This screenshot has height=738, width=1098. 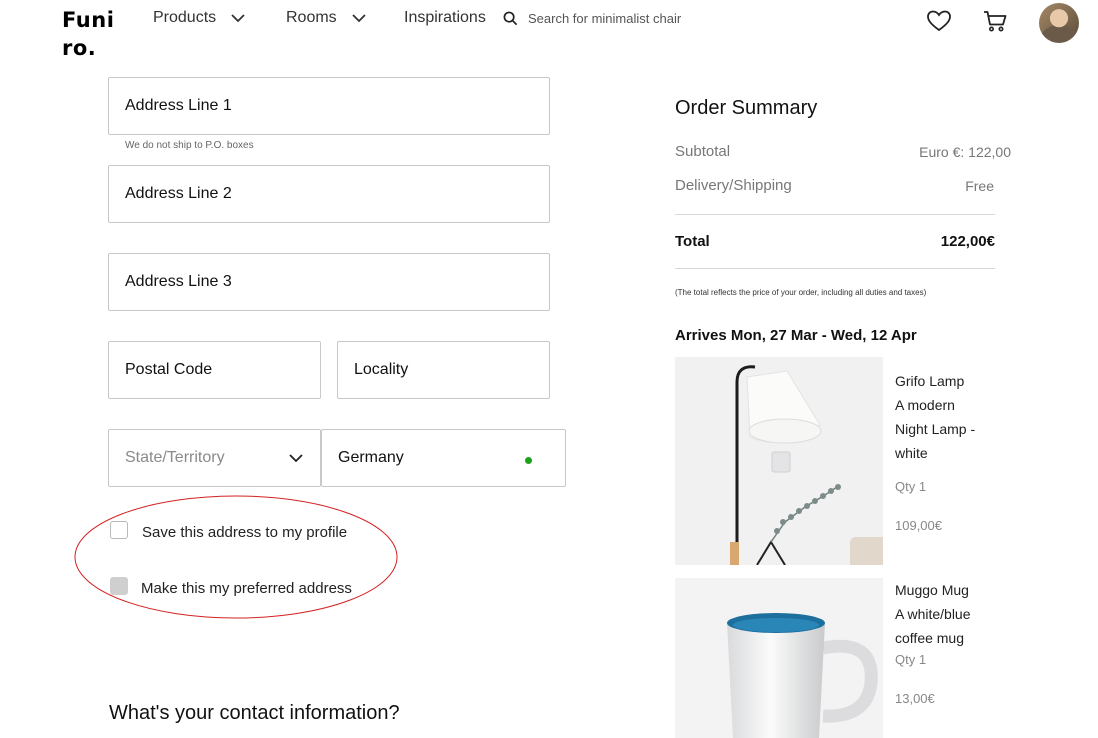 What do you see at coordinates (185, 17) in the screenshot?
I see `nav-products-label: Products` at bounding box center [185, 17].